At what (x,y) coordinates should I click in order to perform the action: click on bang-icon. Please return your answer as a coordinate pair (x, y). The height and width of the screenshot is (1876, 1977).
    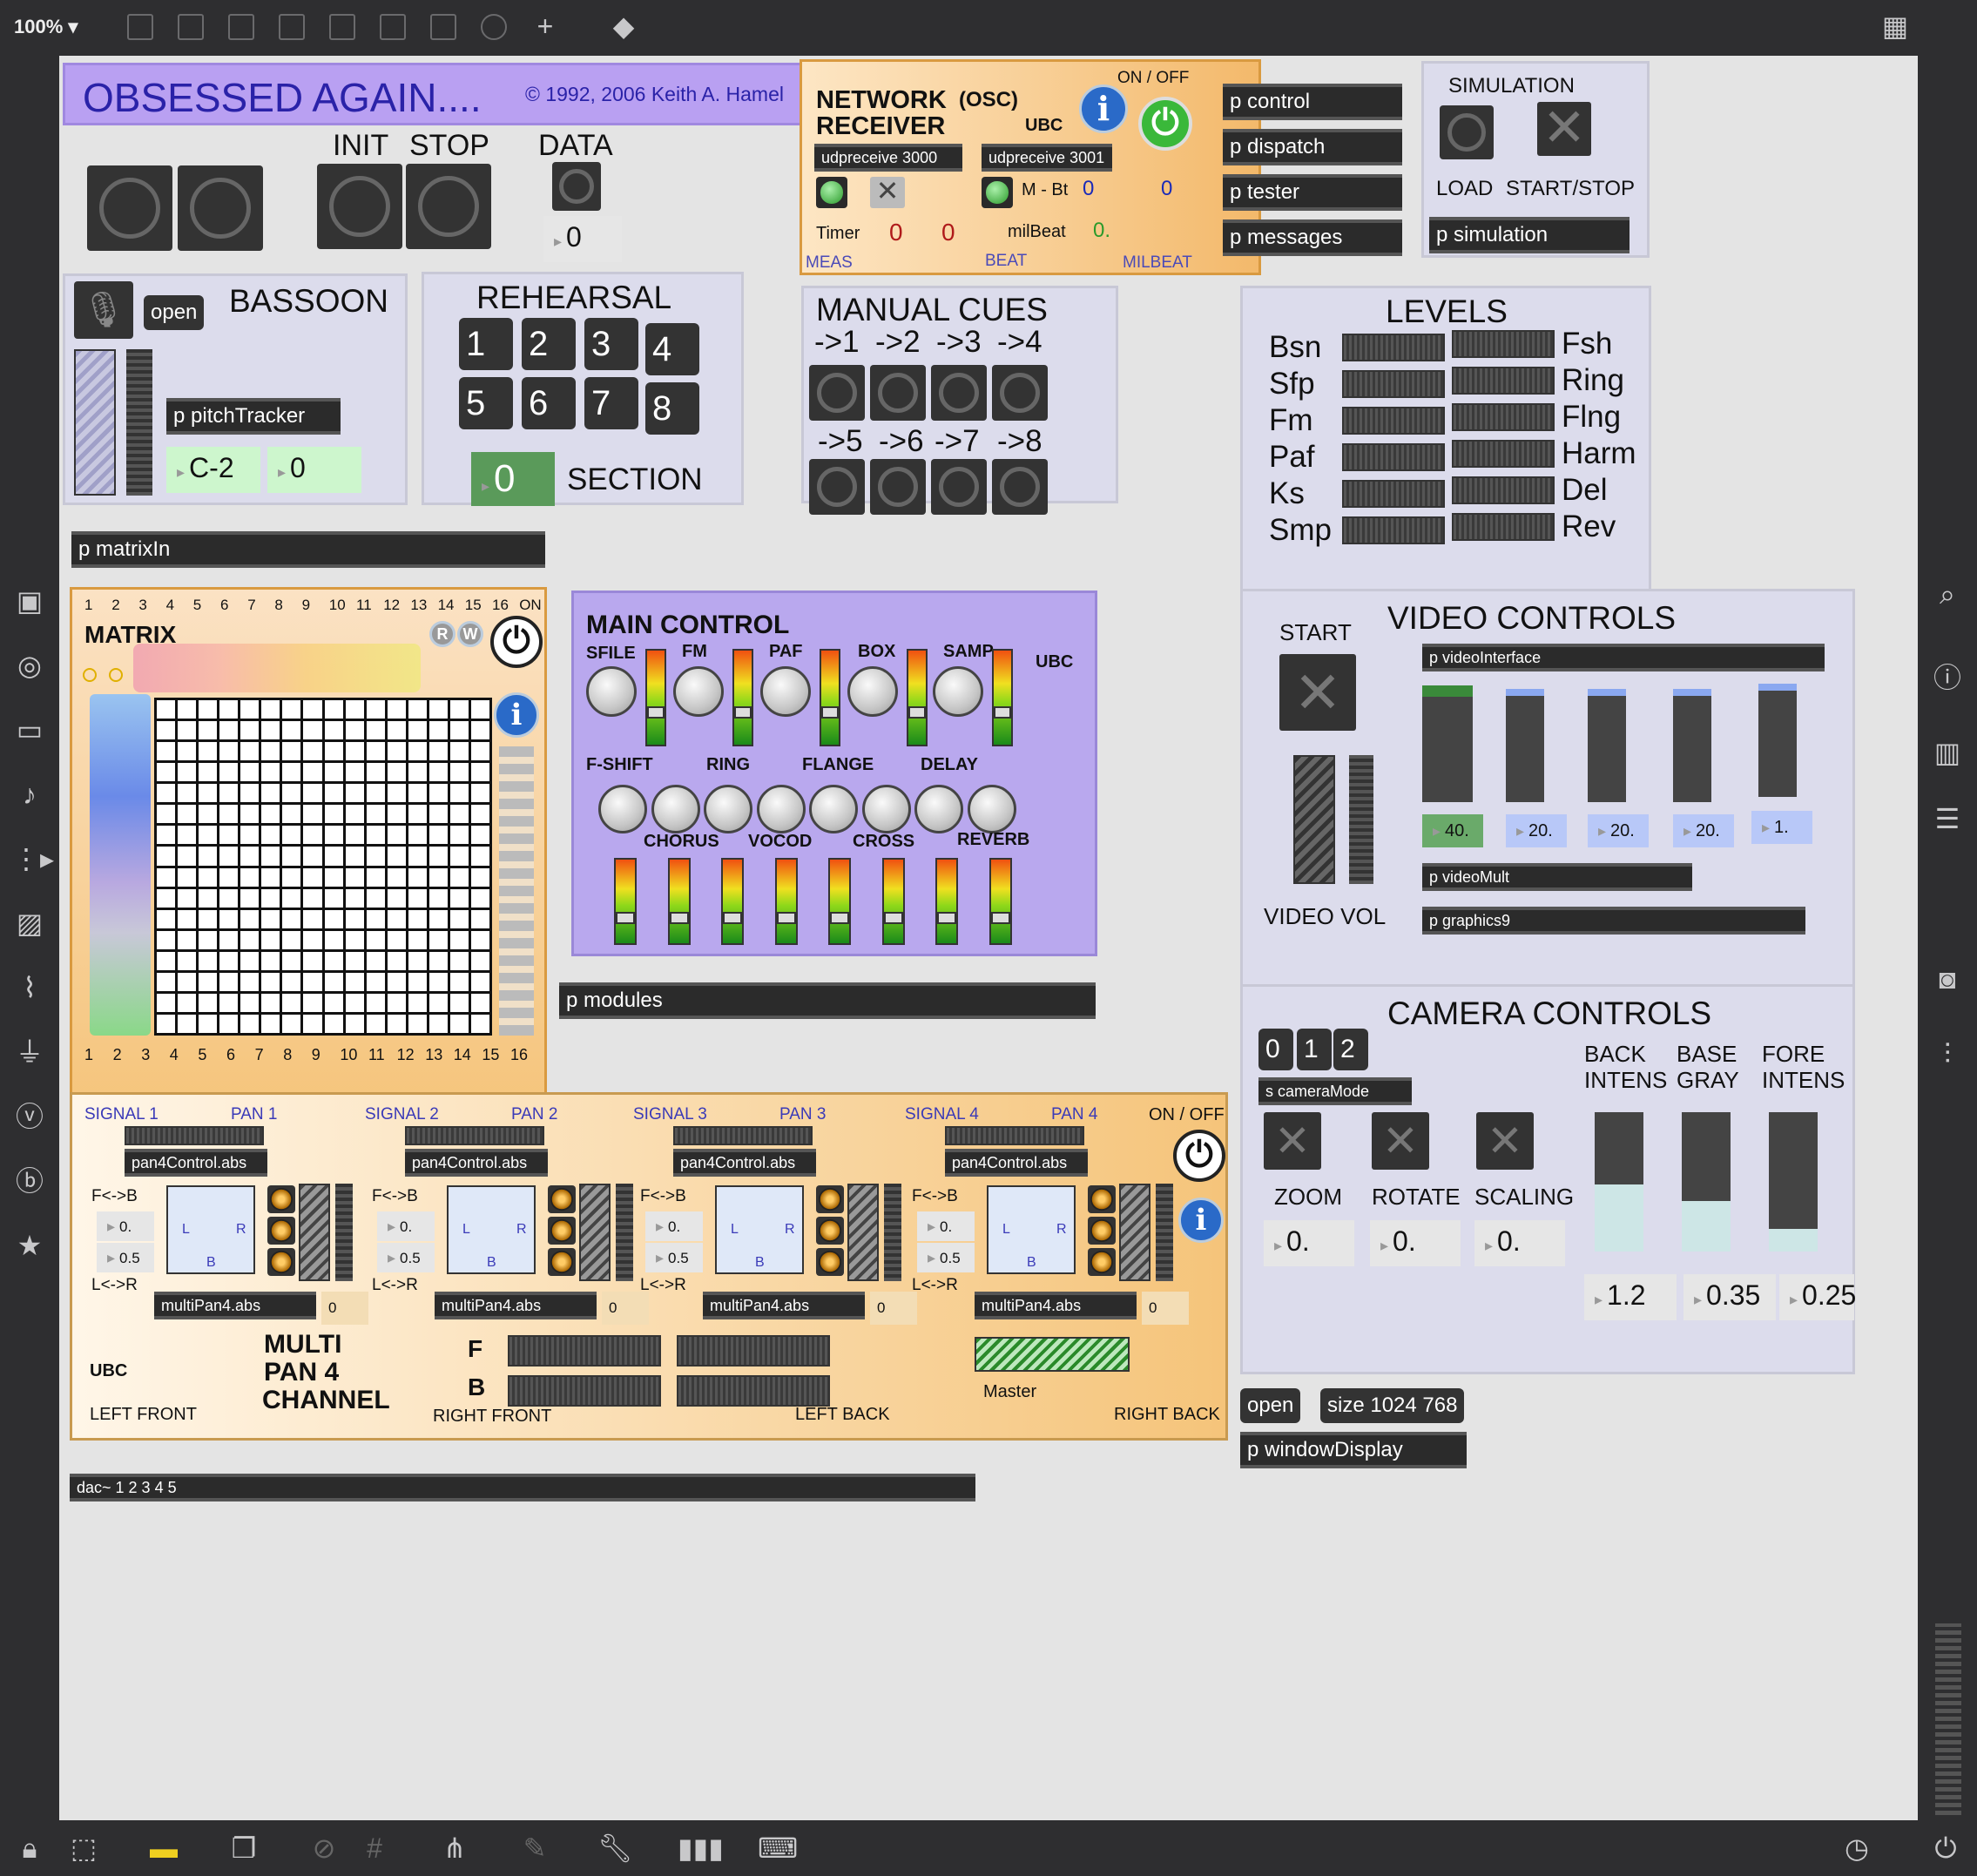
    Looking at the image, I should click on (342, 27).